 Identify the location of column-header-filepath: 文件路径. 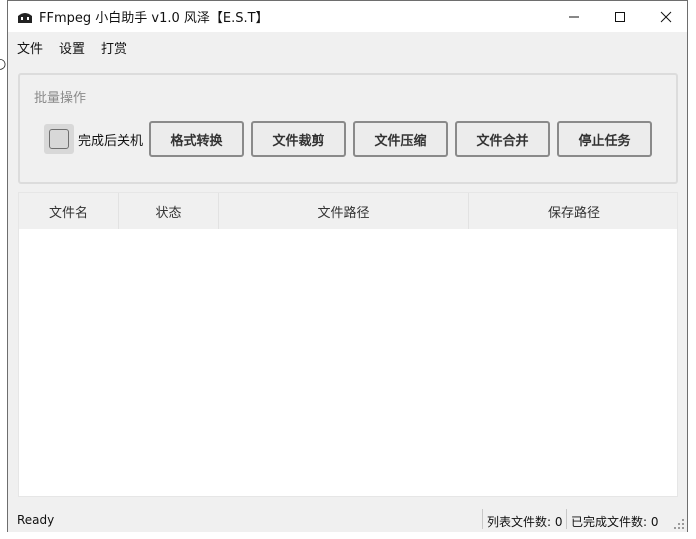
(344, 211).